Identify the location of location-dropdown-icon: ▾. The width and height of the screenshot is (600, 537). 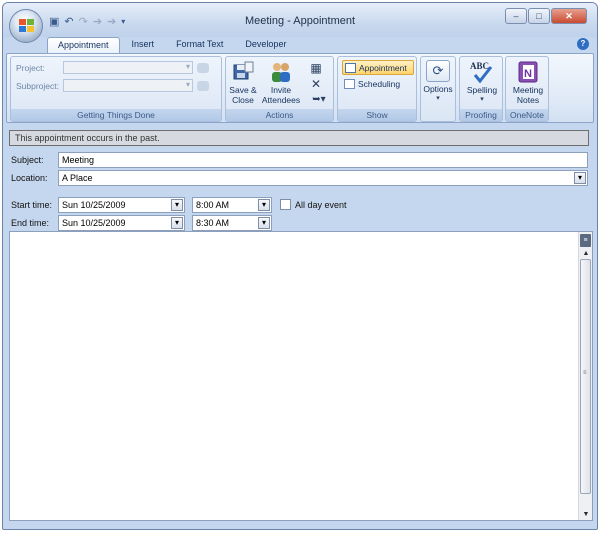
(580, 178).